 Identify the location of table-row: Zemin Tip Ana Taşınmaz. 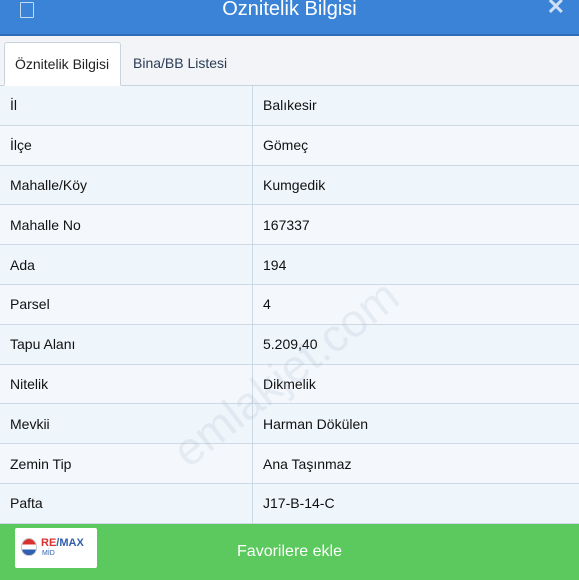
(289, 464).